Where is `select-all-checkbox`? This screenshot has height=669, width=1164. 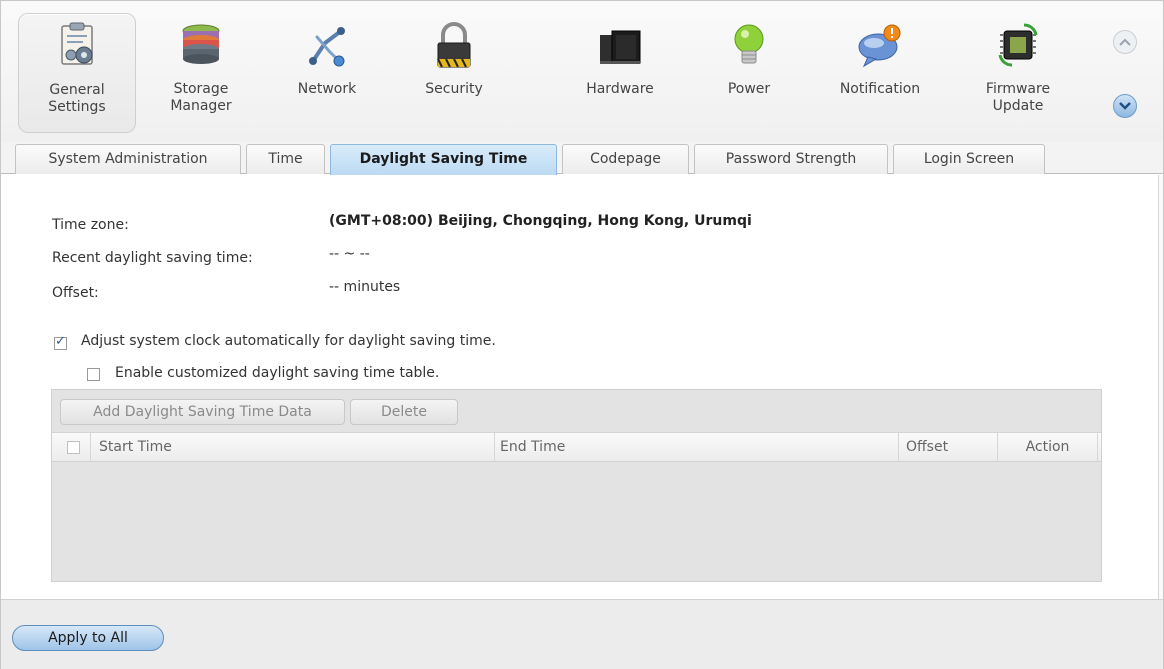 select-all-checkbox is located at coordinates (73, 447).